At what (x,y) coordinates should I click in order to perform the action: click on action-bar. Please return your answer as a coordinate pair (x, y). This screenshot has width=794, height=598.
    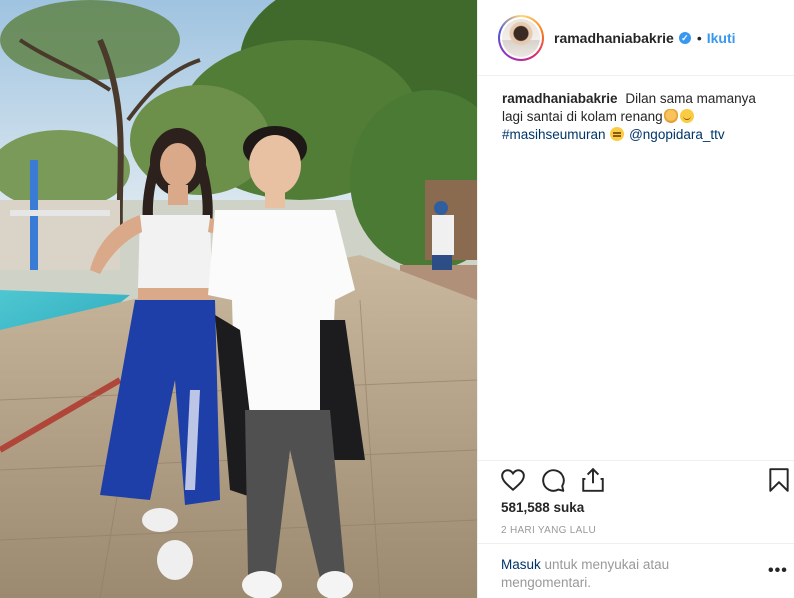
    Looking at the image, I should click on (636, 478).